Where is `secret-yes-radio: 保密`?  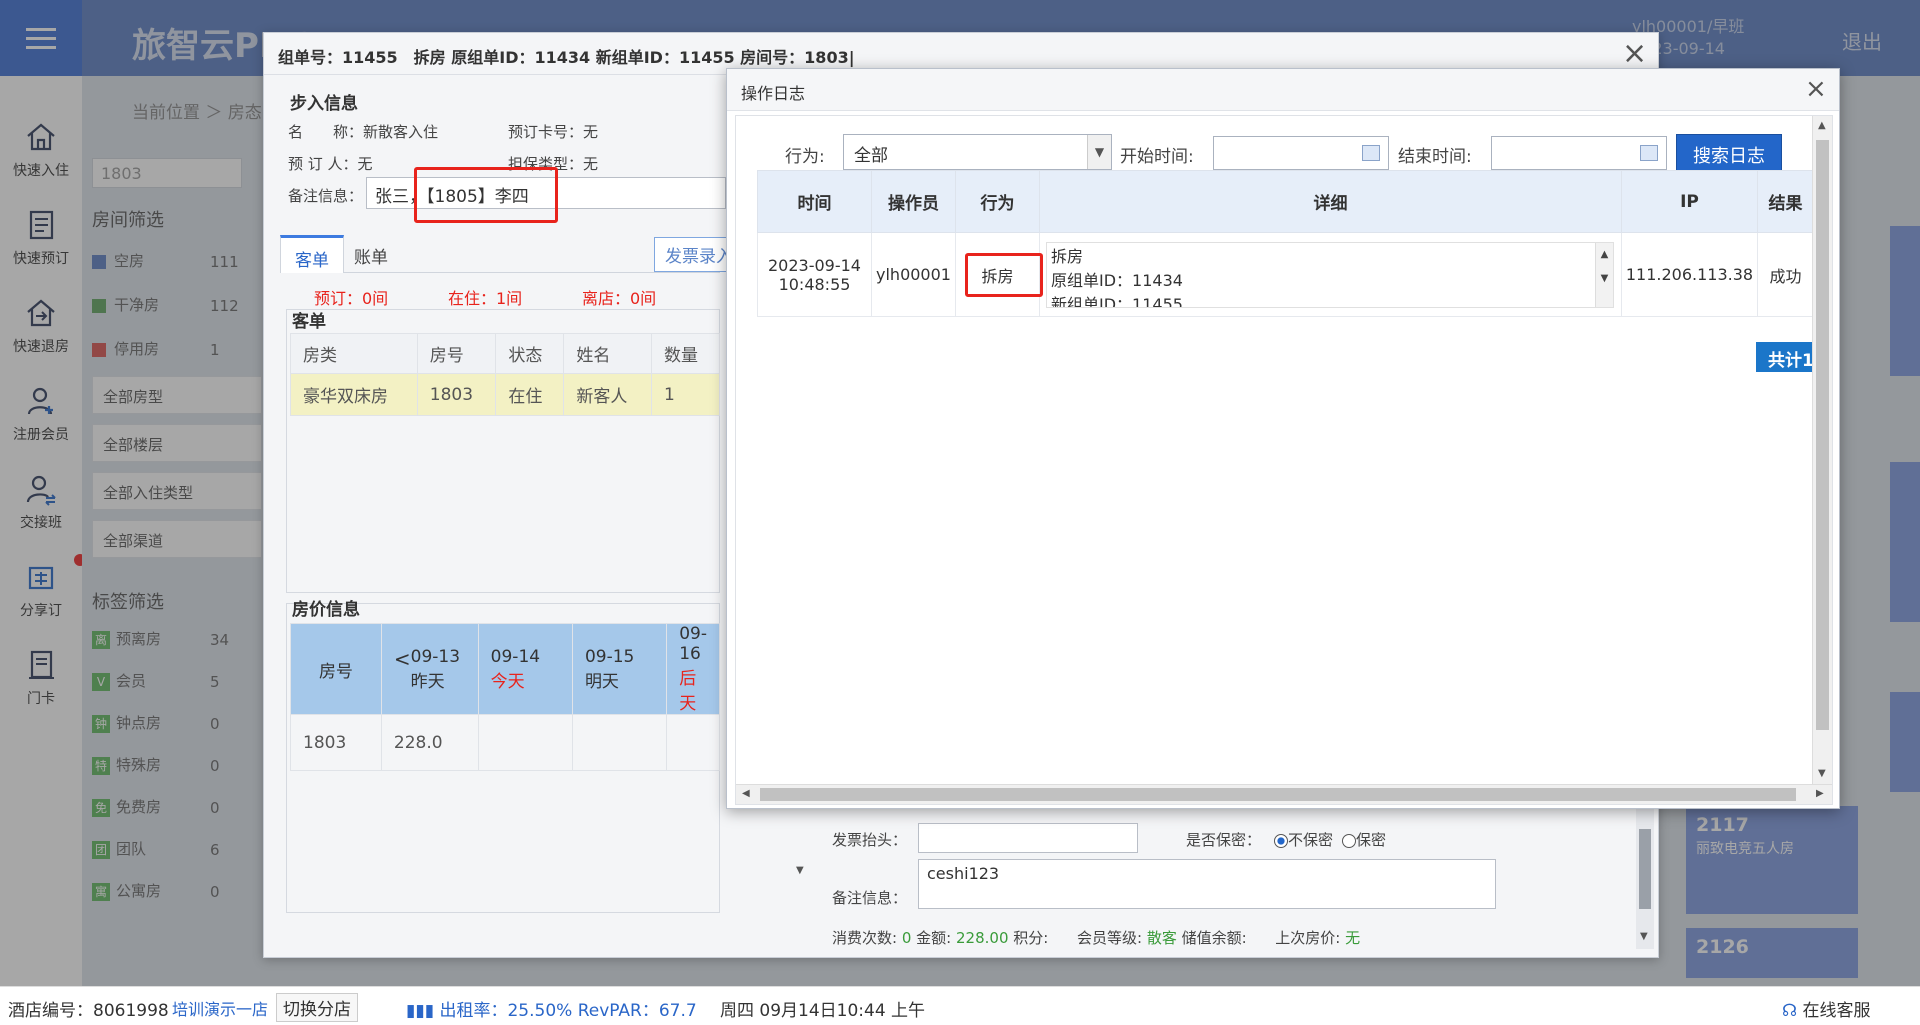
secret-yes-radio: 保密 is located at coordinates (1364, 839).